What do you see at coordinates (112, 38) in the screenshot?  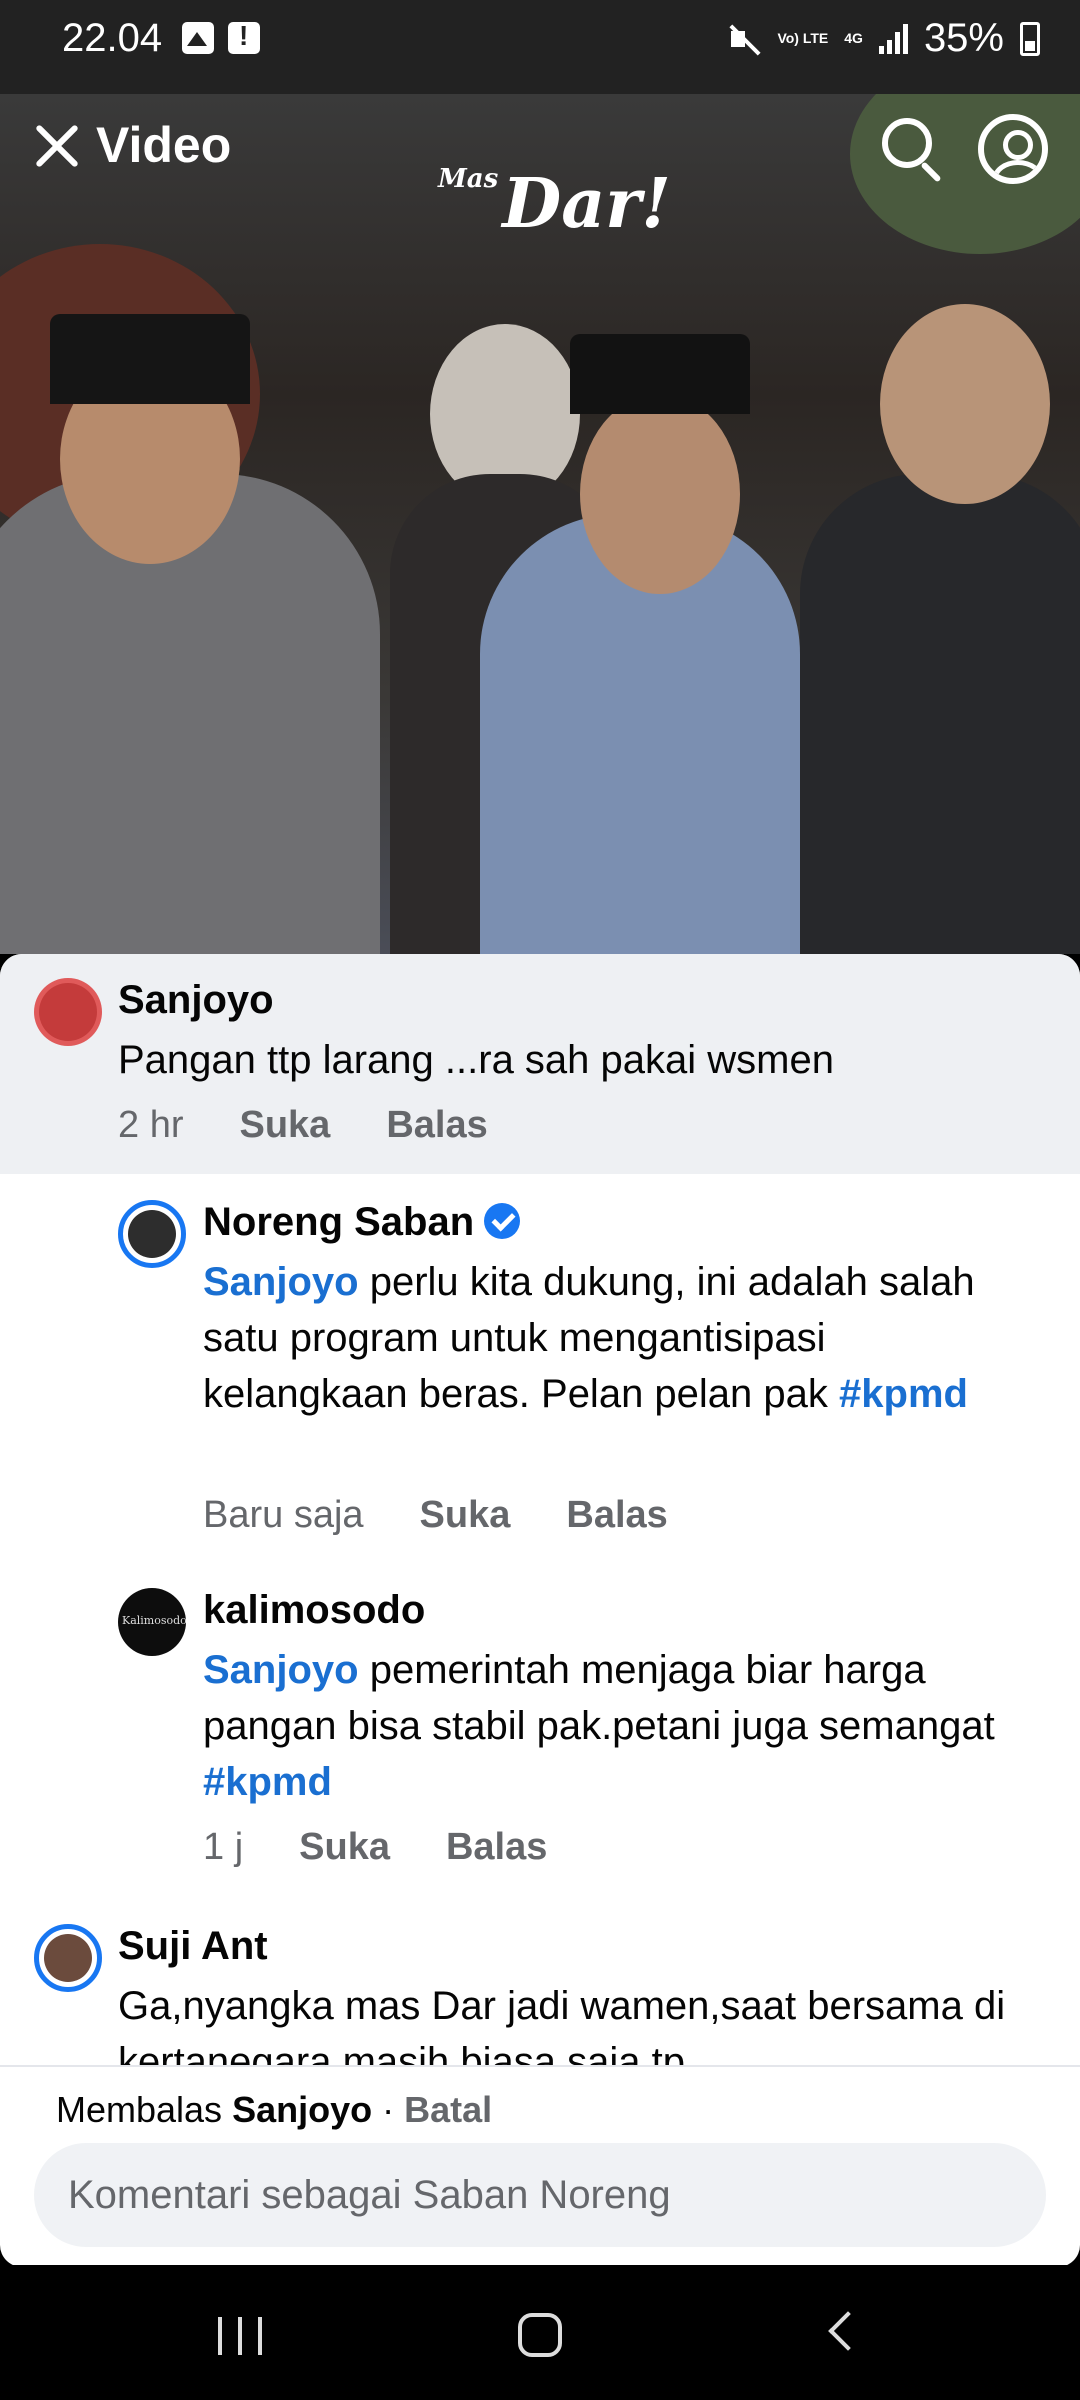 I see `status-time: 22.04` at bounding box center [112, 38].